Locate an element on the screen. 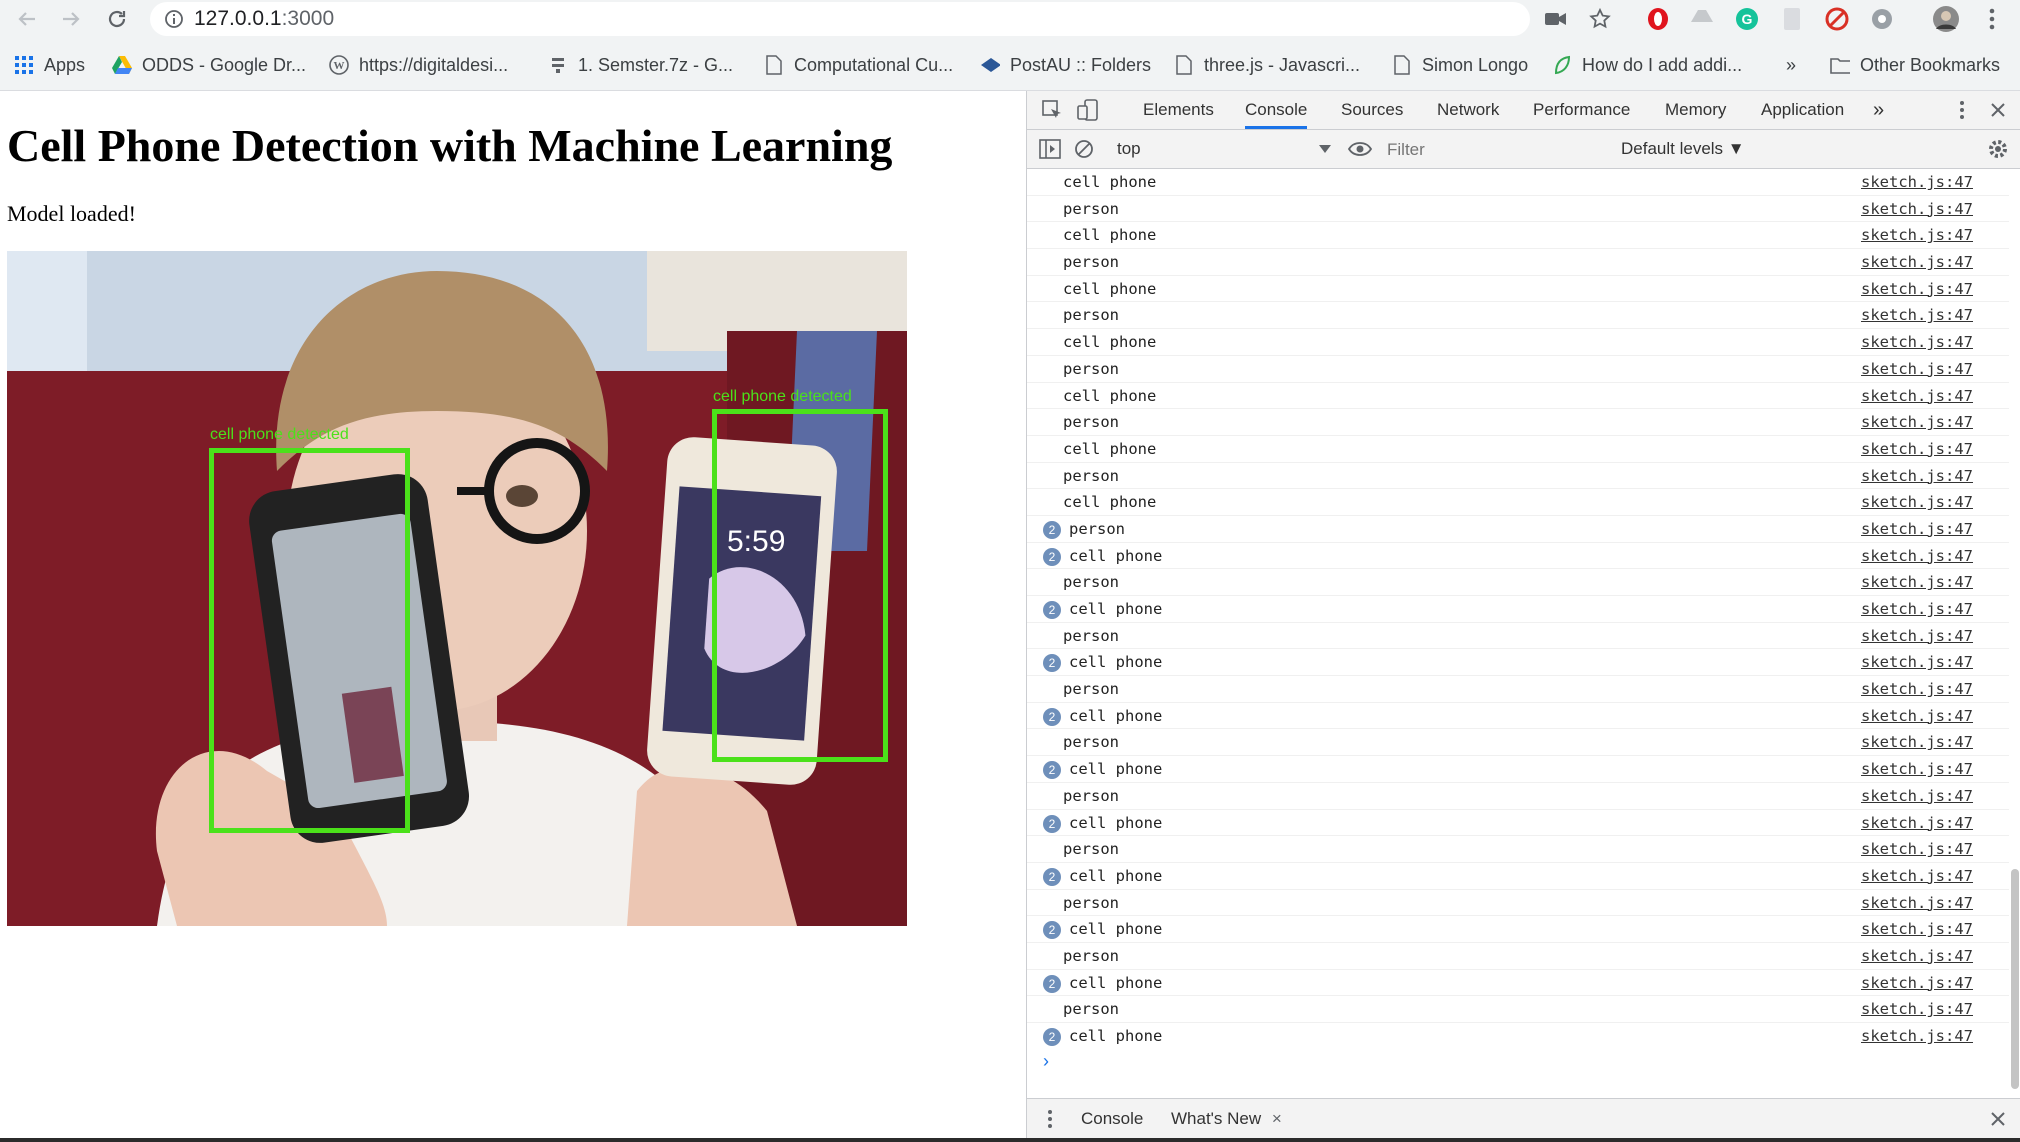 The width and height of the screenshot is (2020, 1142). console-log-row: 2 cell phone sketch.js:47 is located at coordinates (1518, 716).